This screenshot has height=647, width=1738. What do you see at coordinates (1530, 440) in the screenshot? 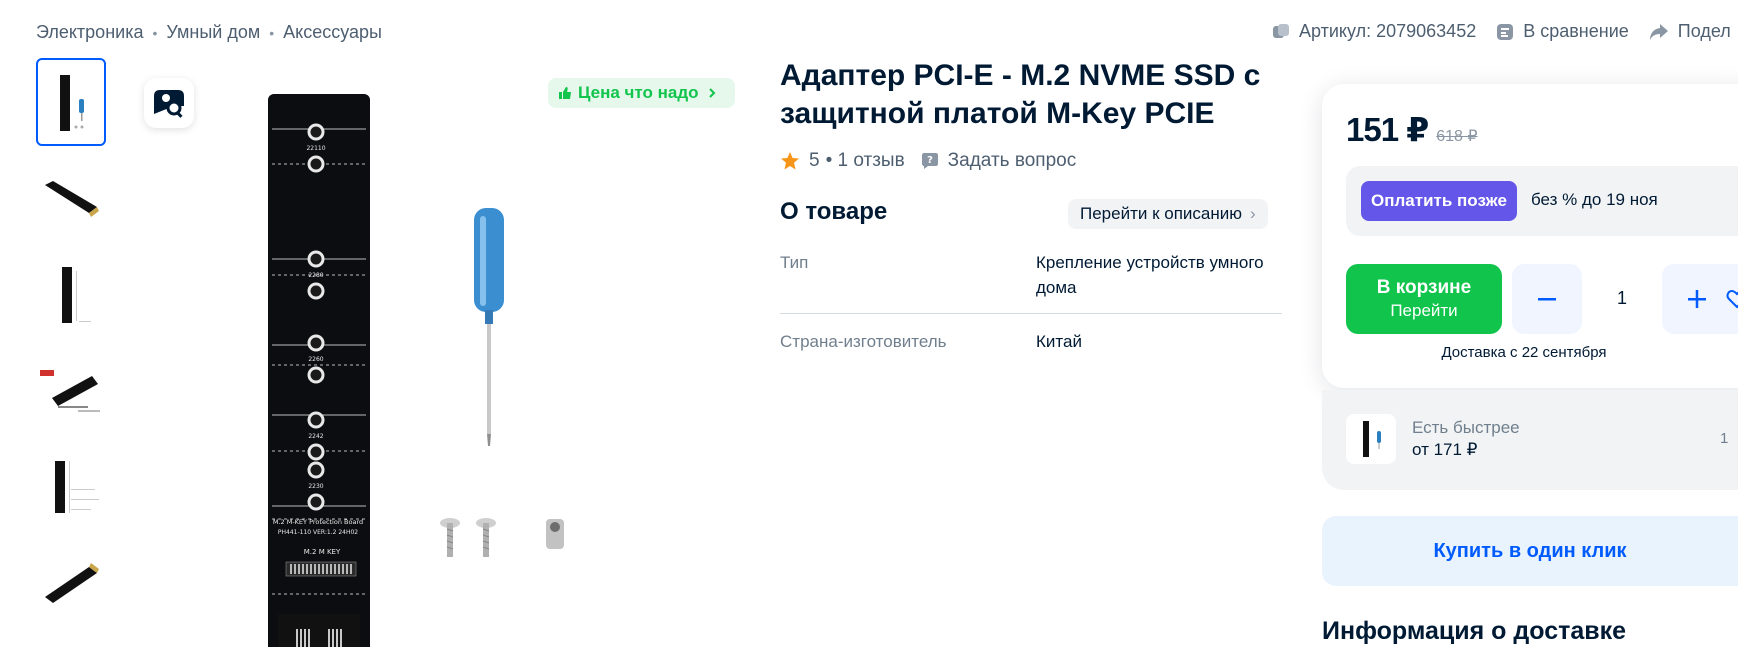
I see `faster-option: Есть быстрее от 171 ₽ 1` at bounding box center [1530, 440].